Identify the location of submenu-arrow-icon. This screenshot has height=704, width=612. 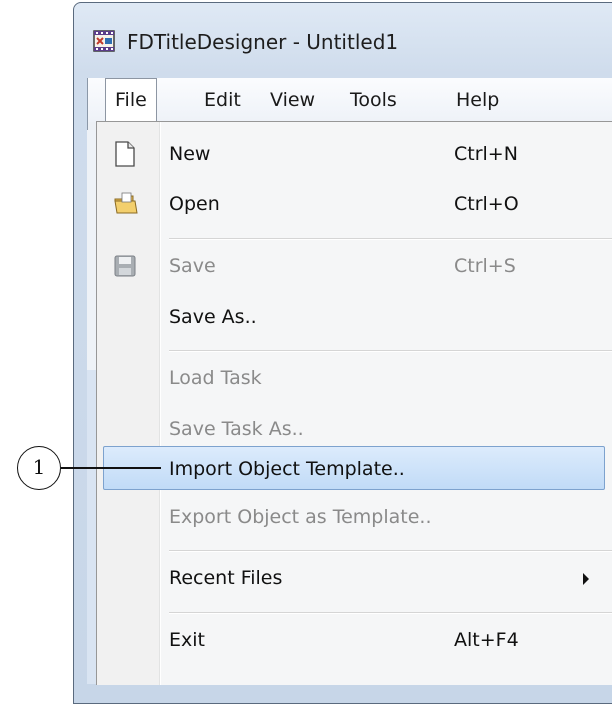
(586, 579).